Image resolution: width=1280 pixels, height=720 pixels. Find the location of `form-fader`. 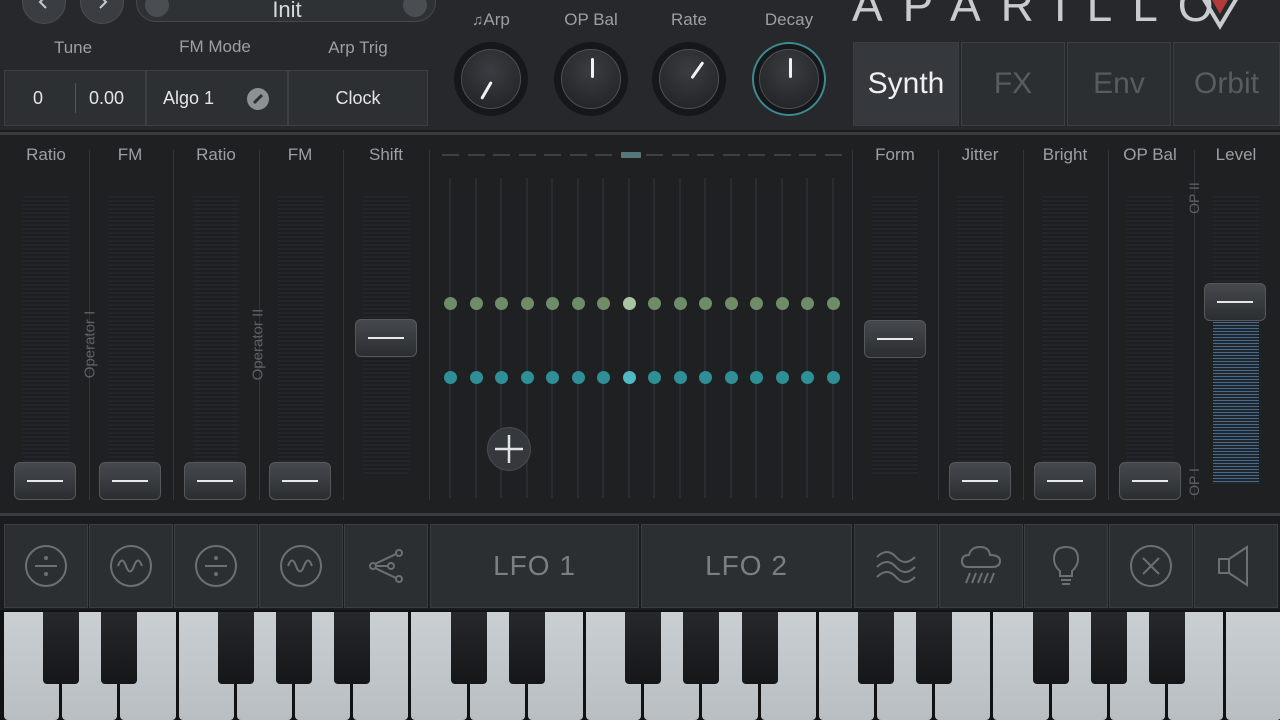

form-fader is located at coordinates (895, 339).